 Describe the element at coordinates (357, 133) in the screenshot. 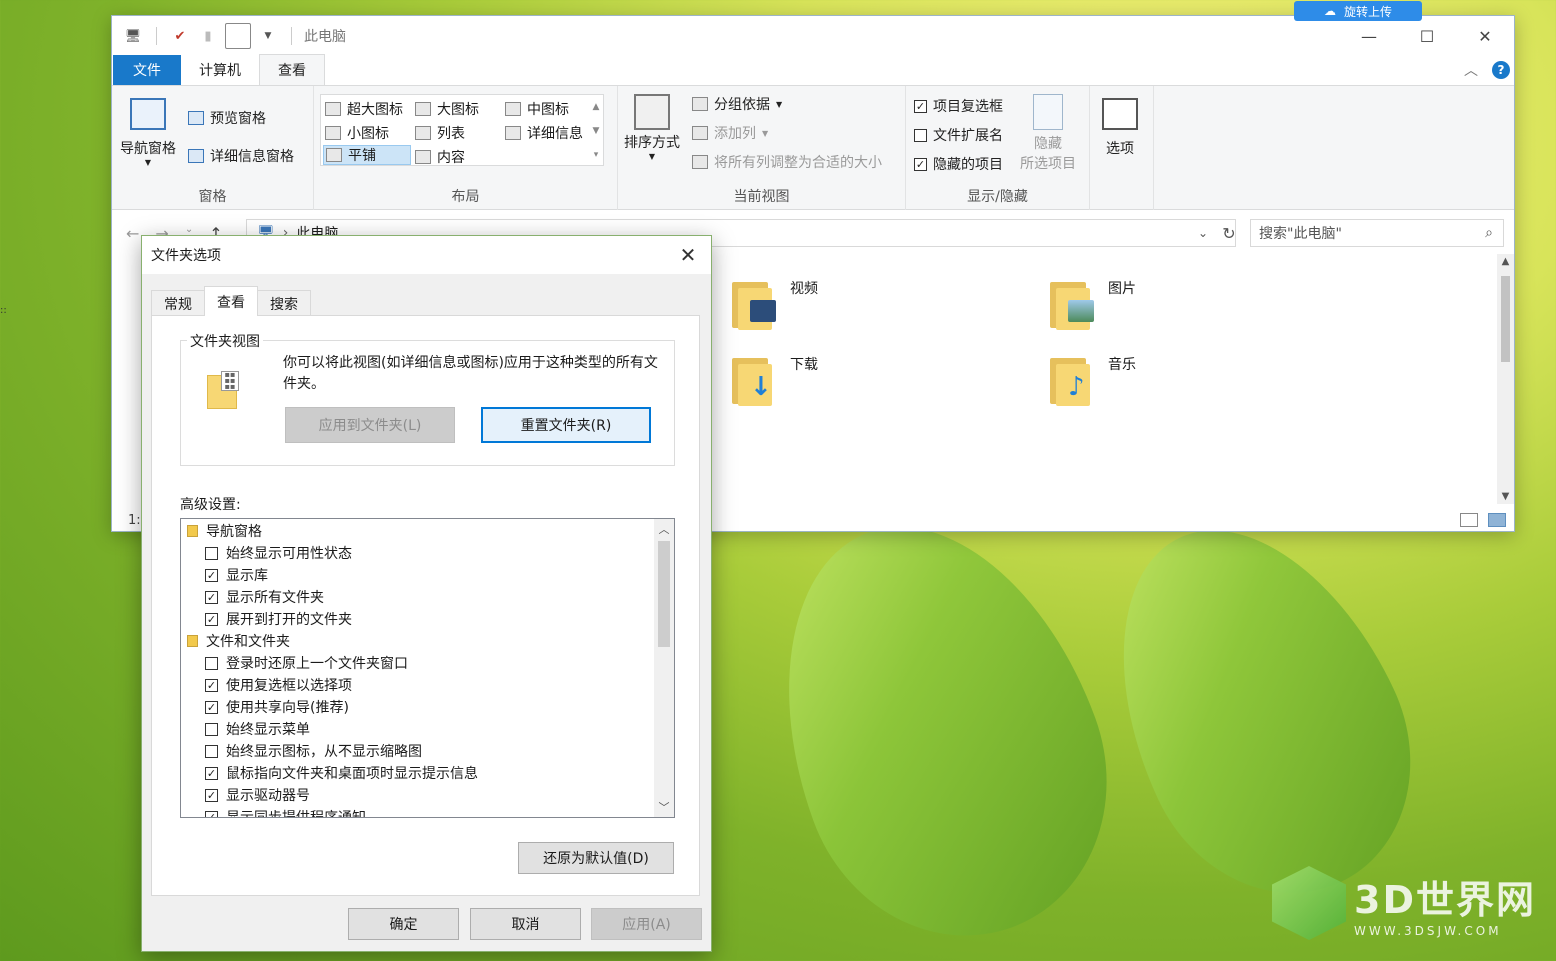

I see `layout-small-icons: 小图标` at that location.